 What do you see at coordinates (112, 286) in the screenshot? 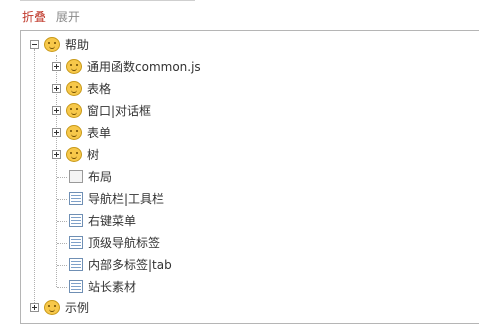
I see `tree-node-label: 站长素材` at bounding box center [112, 286].